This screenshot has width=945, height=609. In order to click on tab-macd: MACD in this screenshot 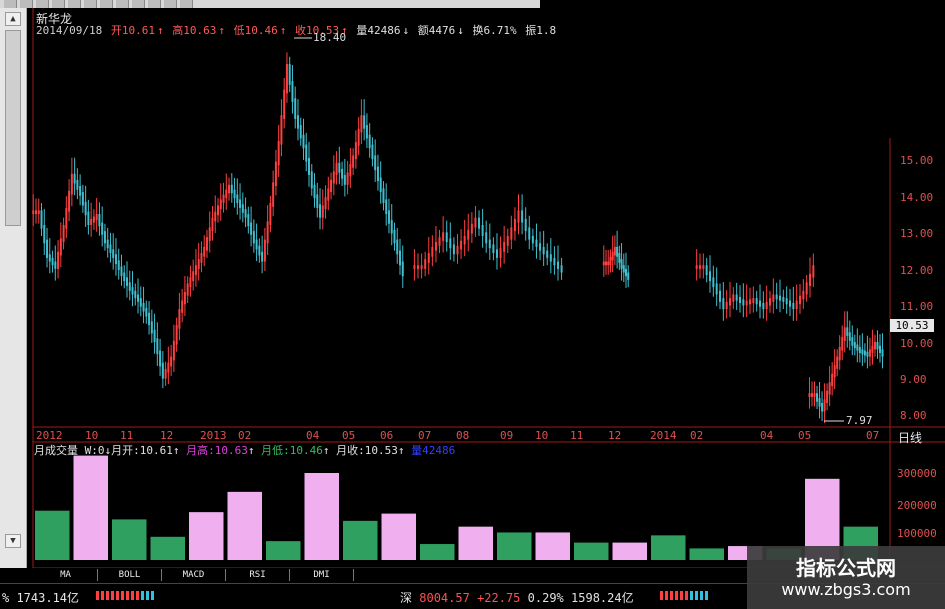, I will do `click(194, 575)`.